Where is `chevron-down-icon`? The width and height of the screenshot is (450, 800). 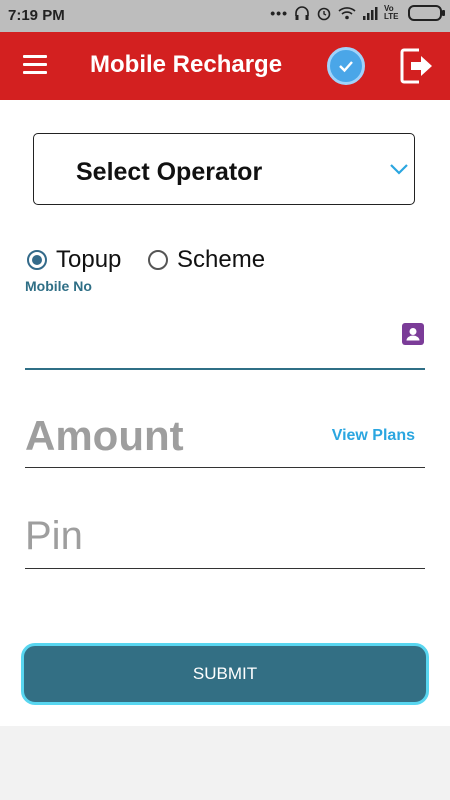
chevron-down-icon is located at coordinates (399, 169).